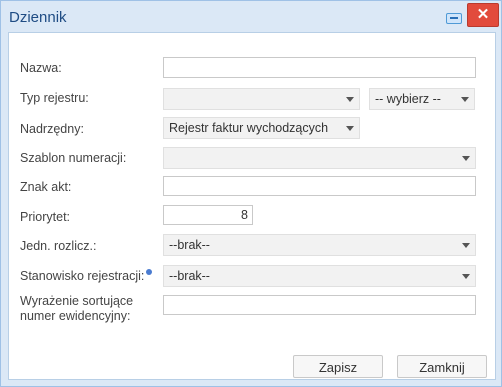 Image resolution: width=502 pixels, height=387 pixels. Describe the element at coordinates (319, 186) in the screenshot. I see `znak-akt-input` at that location.